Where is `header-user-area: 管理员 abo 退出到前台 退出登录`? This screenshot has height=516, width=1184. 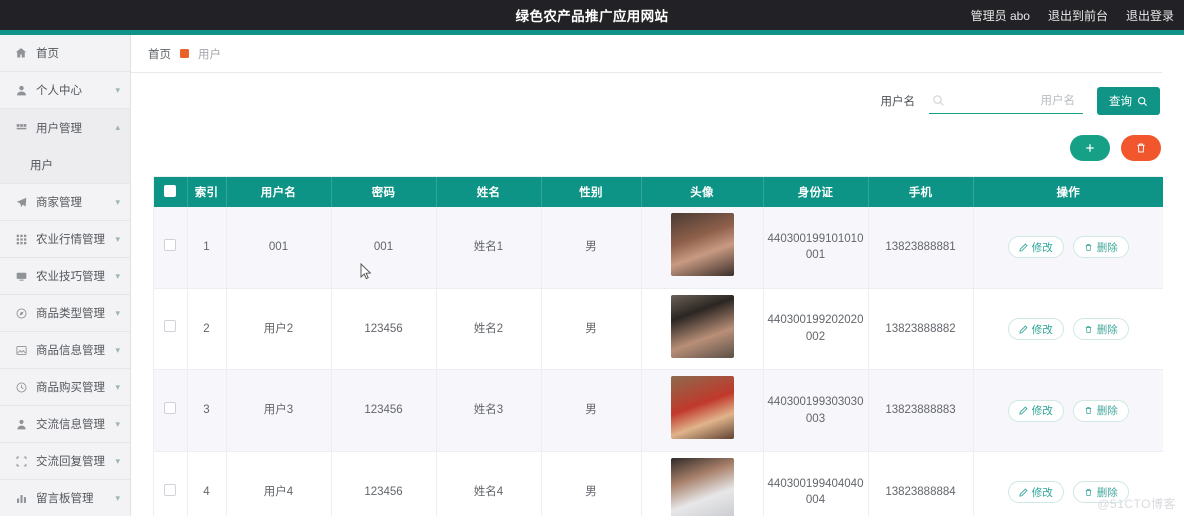 header-user-area: 管理员 abo 退出到前台 退出登录 is located at coordinates (1072, 15).